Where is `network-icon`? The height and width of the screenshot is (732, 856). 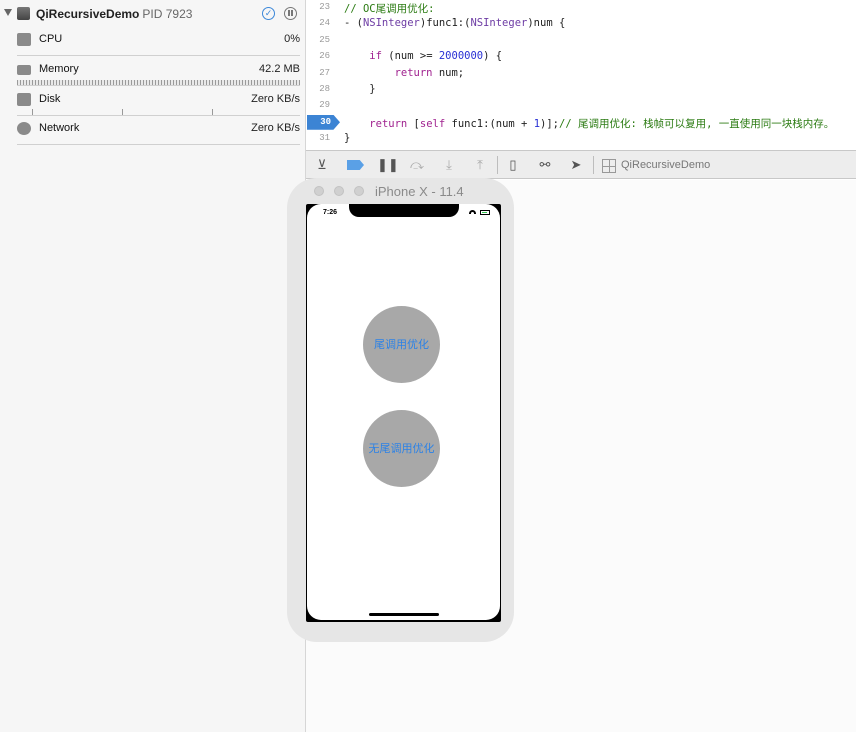 network-icon is located at coordinates (24, 128).